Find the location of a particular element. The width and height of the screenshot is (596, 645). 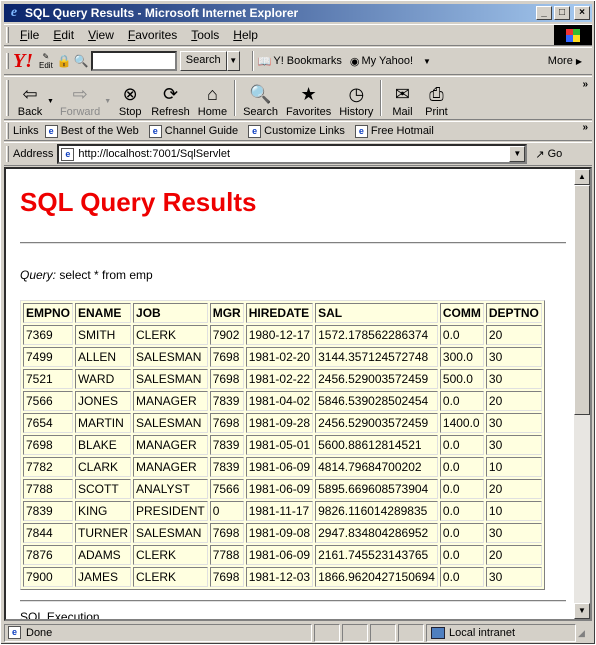

go-button: ↗ Go is located at coordinates (548, 154).